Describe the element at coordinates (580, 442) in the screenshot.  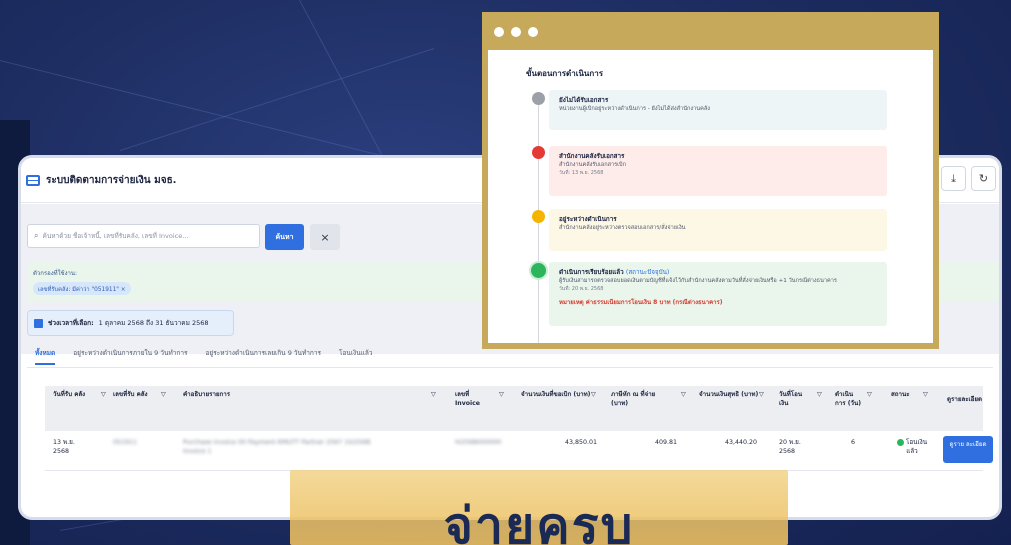
I see `cell-requested: 43,850.01` at that location.